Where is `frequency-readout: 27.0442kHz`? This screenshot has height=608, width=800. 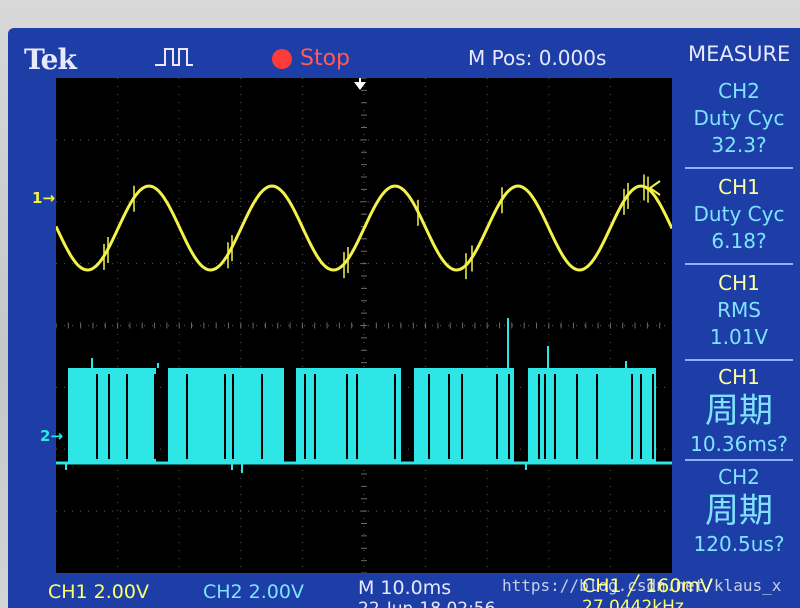
frequency-readout: 27.0442kHz is located at coordinates (633, 602).